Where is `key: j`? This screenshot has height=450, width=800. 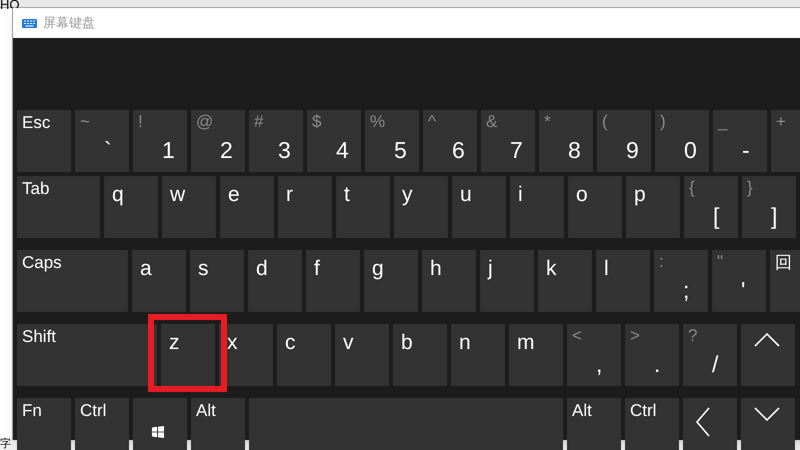 key: j is located at coordinates (507, 281).